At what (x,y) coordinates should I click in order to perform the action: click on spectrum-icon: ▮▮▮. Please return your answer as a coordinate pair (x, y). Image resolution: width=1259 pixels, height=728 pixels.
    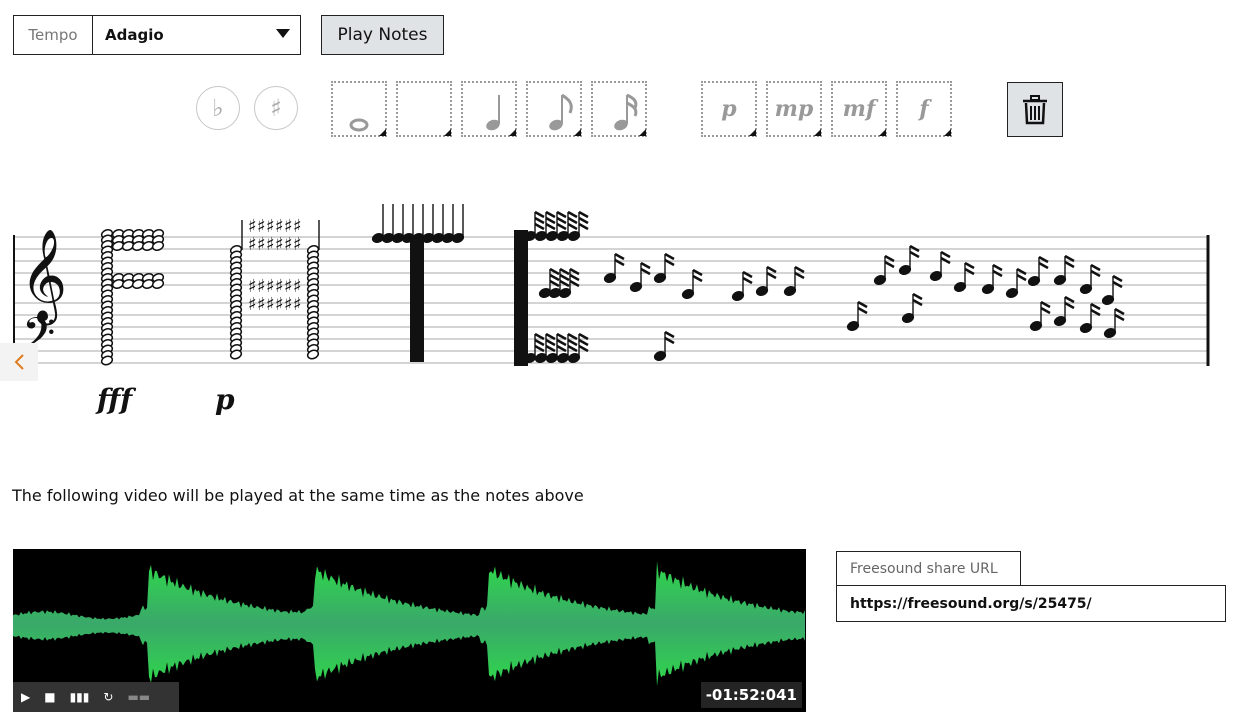
    Looking at the image, I should click on (80, 697).